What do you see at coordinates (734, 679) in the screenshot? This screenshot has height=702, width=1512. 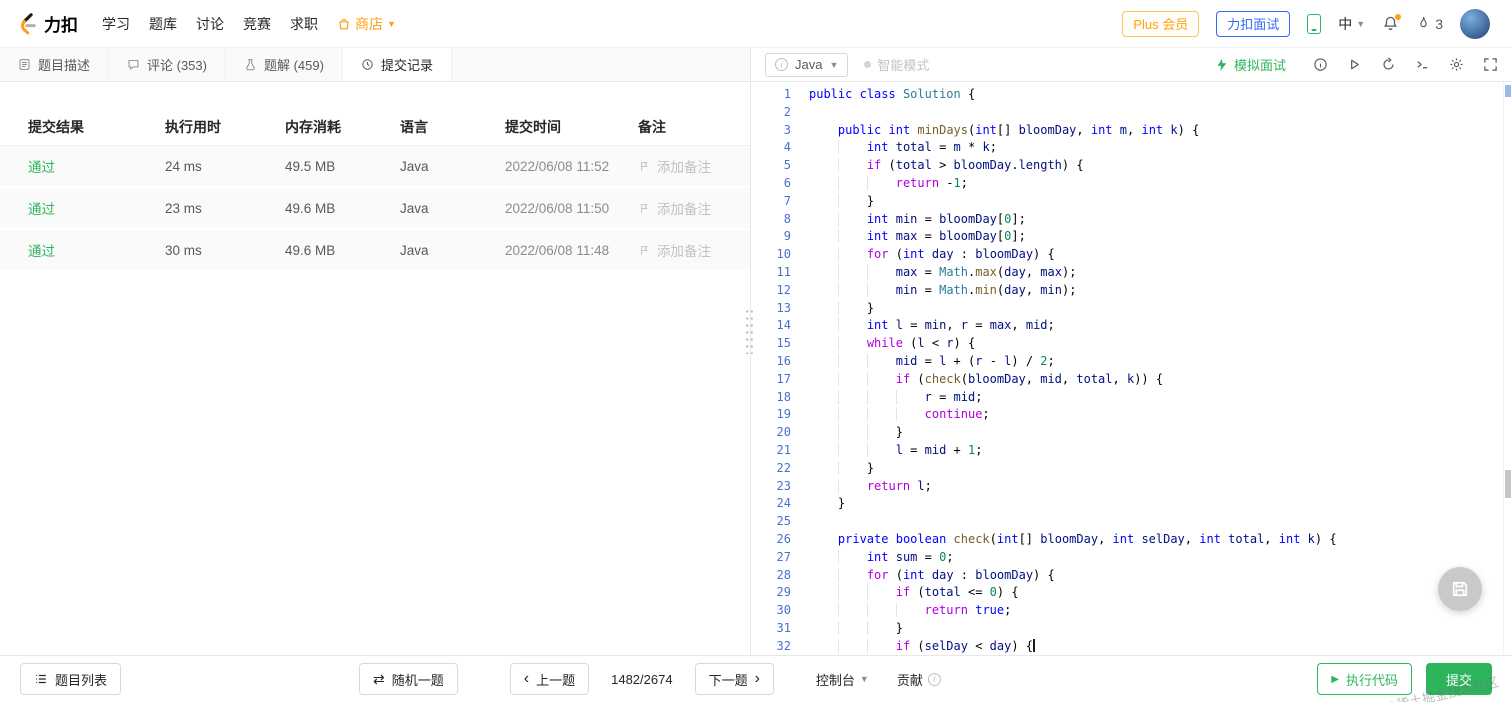 I see `next-problem-button: 下一题 ›` at bounding box center [734, 679].